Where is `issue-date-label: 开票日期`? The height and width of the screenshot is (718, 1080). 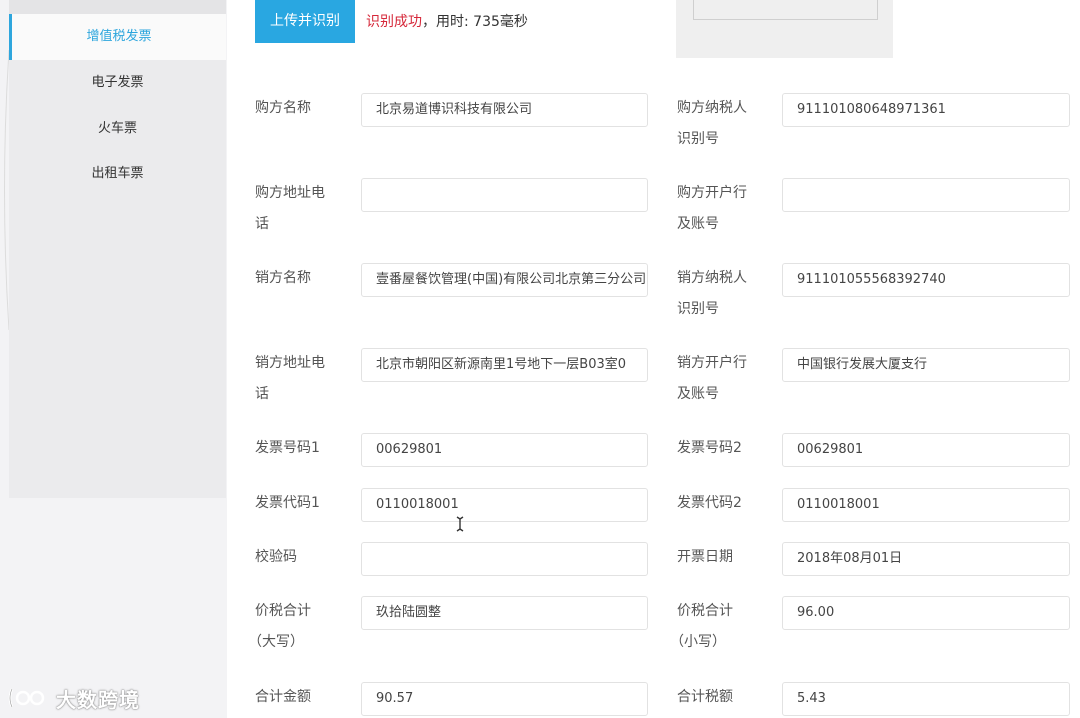 issue-date-label: 开票日期 is located at coordinates (705, 557).